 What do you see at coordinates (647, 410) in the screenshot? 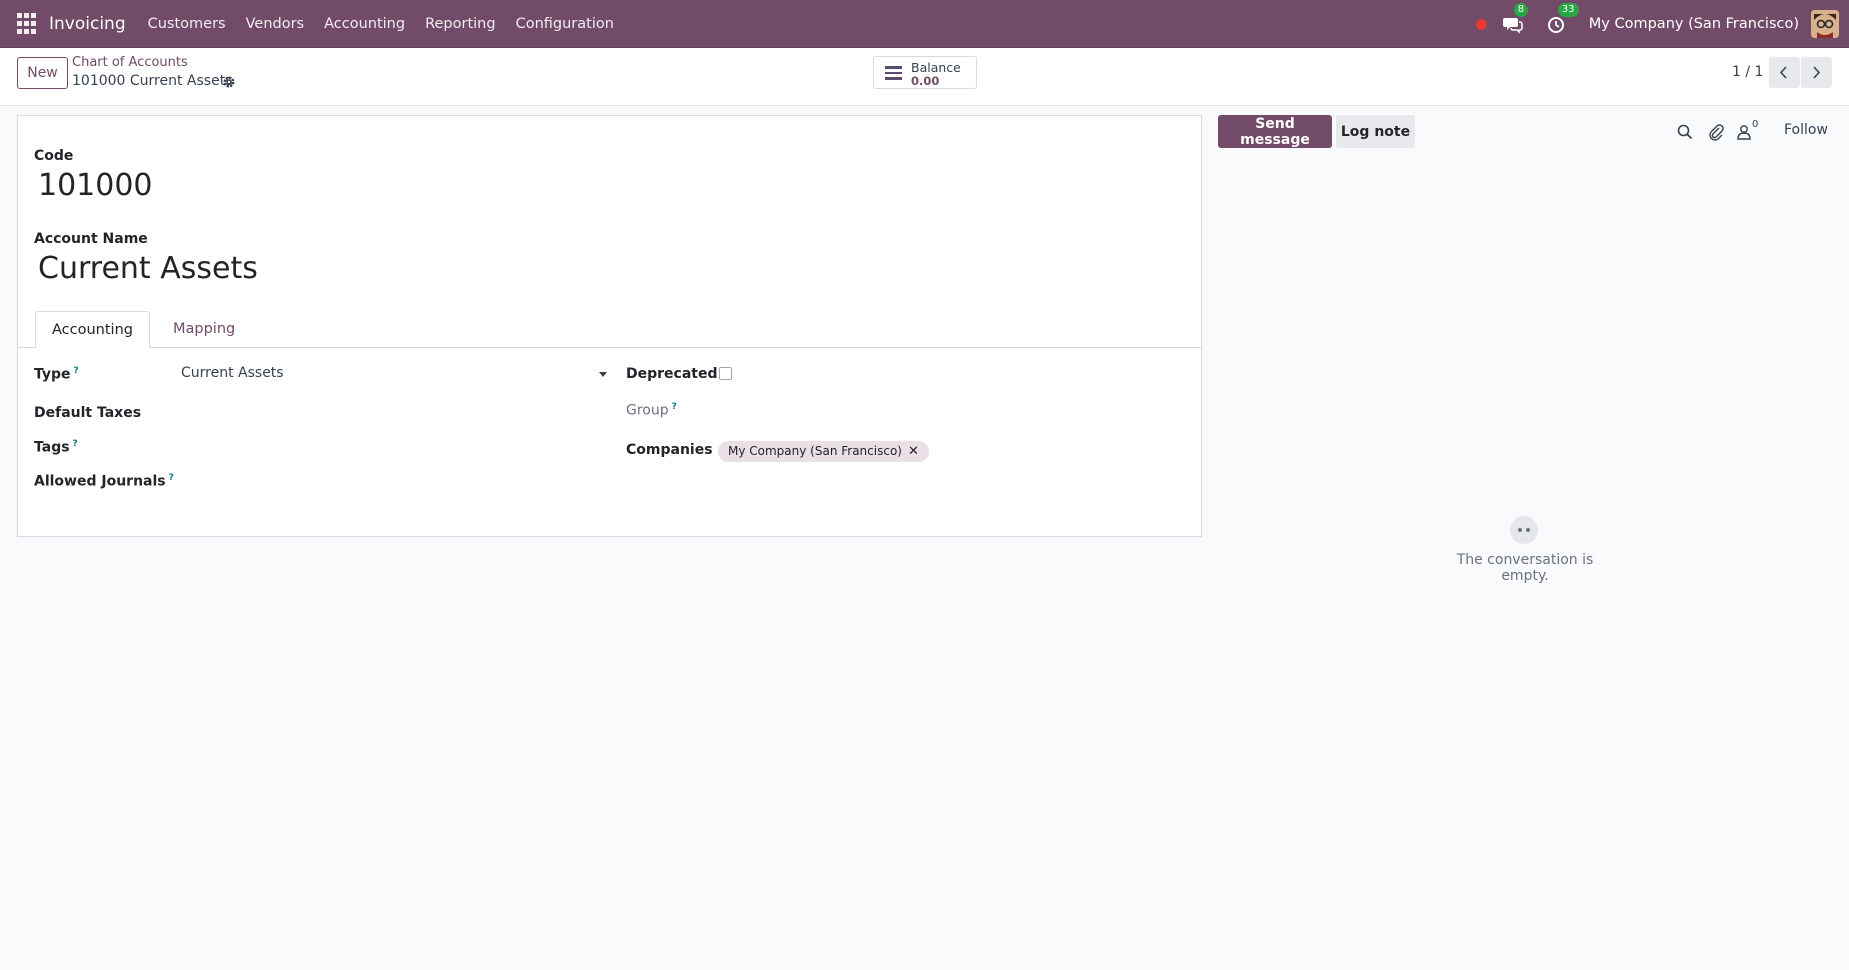
I see `group-label-text: Group` at bounding box center [647, 410].